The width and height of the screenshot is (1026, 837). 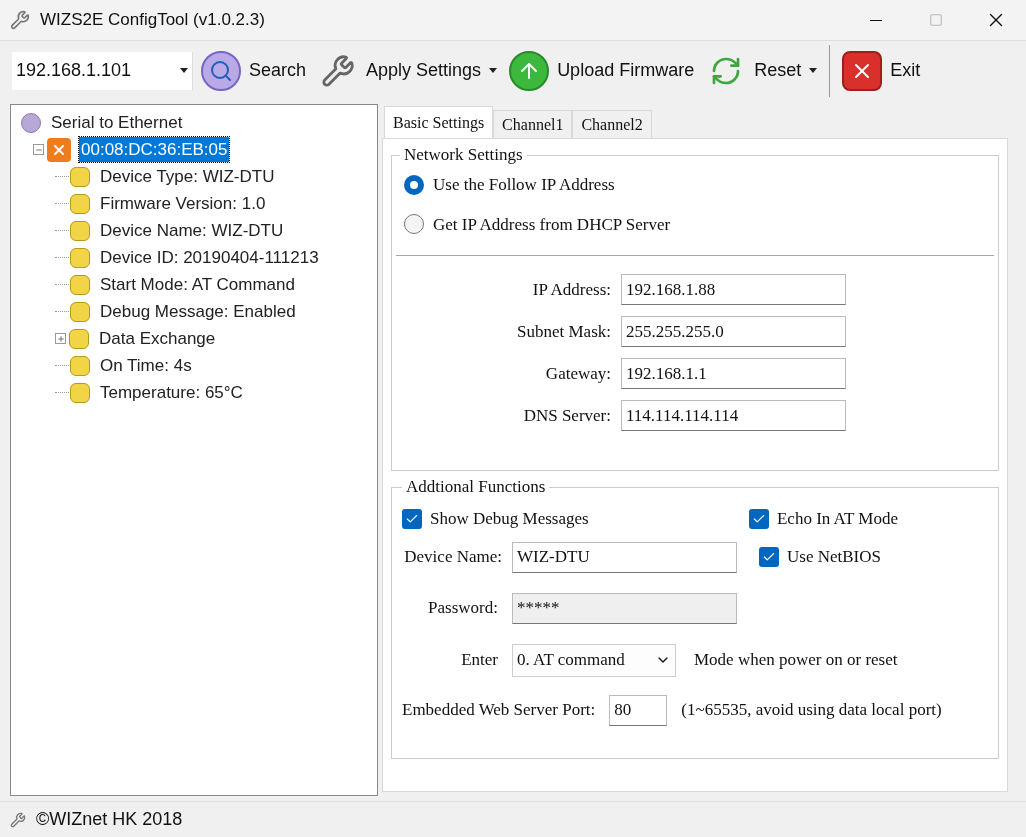 I want to click on tab: Channel2, so click(x=612, y=124).